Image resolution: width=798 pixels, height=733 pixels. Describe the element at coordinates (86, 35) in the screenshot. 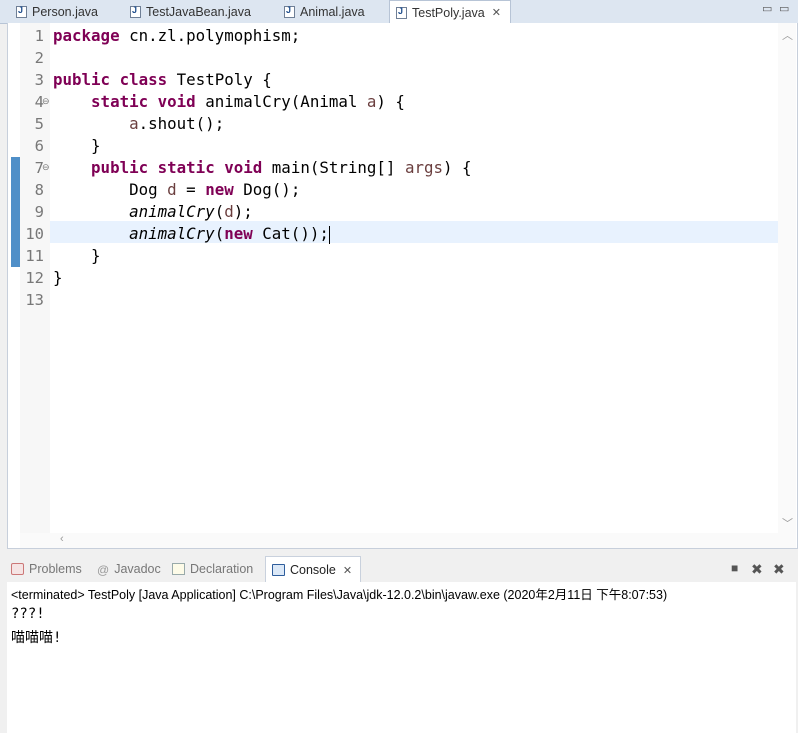

I see `keyword: package` at that location.